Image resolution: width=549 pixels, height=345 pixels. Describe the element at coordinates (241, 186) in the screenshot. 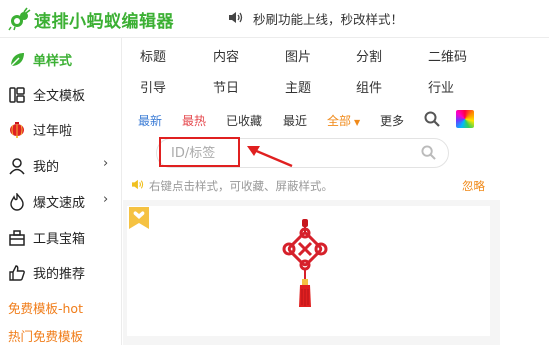

I see `tip-text: 右键点击样式，可收藏、屏蔽样式。` at that location.